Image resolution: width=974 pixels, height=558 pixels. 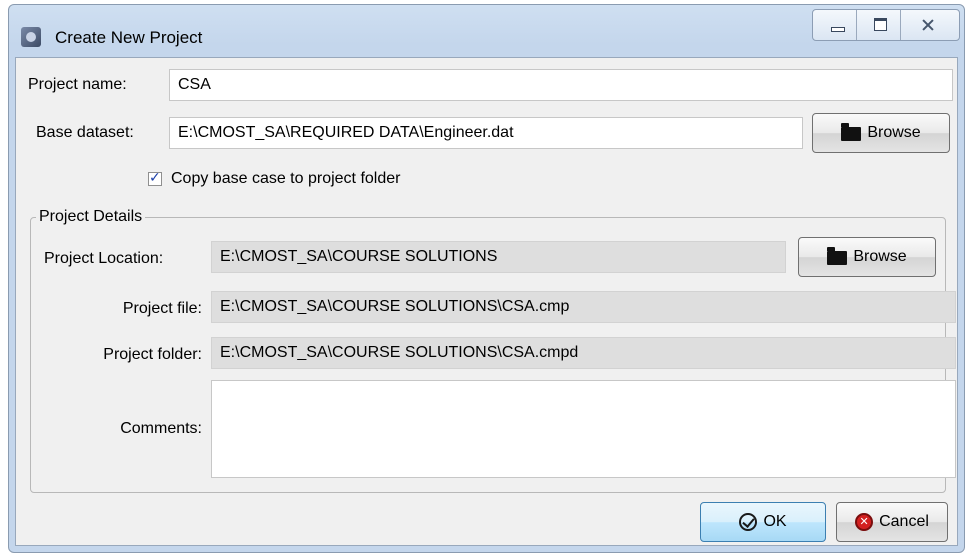 What do you see at coordinates (152, 354) in the screenshot?
I see `project-folder-label: Project folder:` at bounding box center [152, 354].